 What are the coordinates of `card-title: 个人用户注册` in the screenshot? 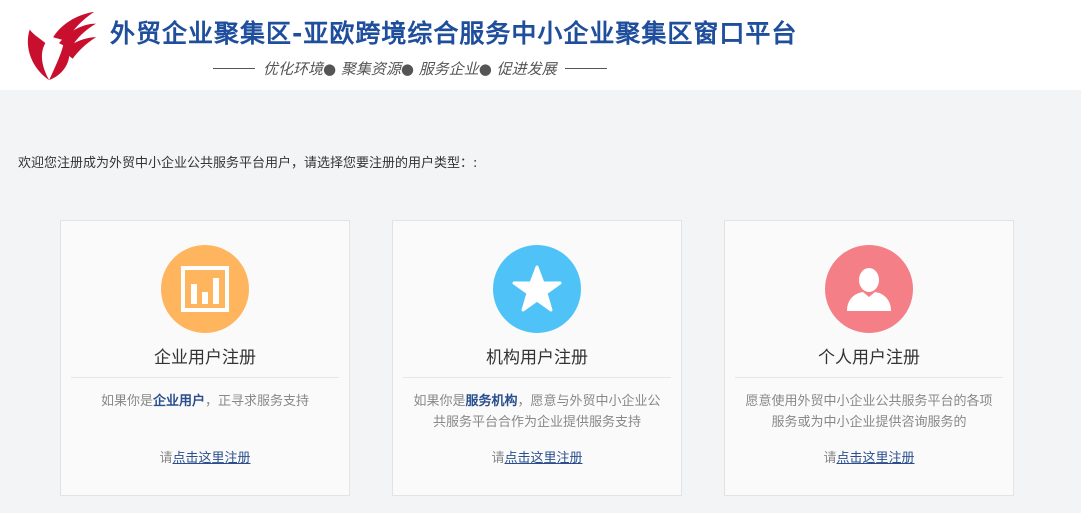 It's located at (869, 358).